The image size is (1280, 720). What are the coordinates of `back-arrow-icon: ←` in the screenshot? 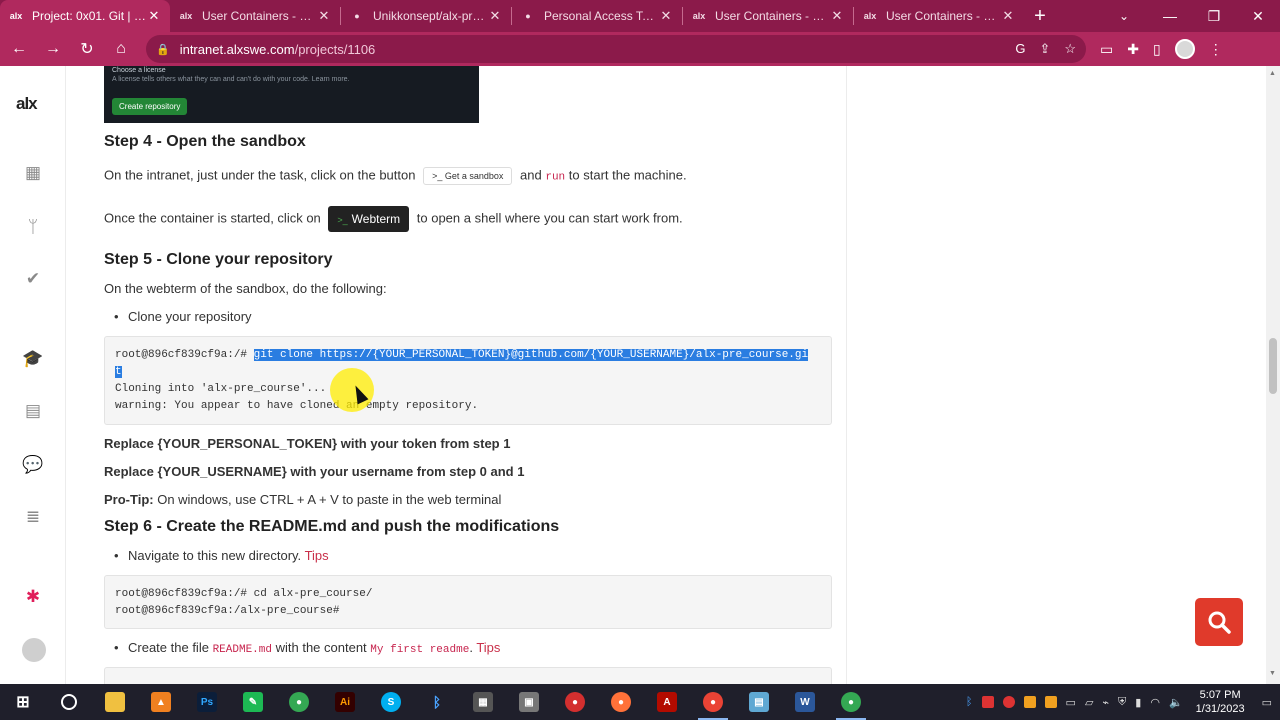 It's located at (19, 49).